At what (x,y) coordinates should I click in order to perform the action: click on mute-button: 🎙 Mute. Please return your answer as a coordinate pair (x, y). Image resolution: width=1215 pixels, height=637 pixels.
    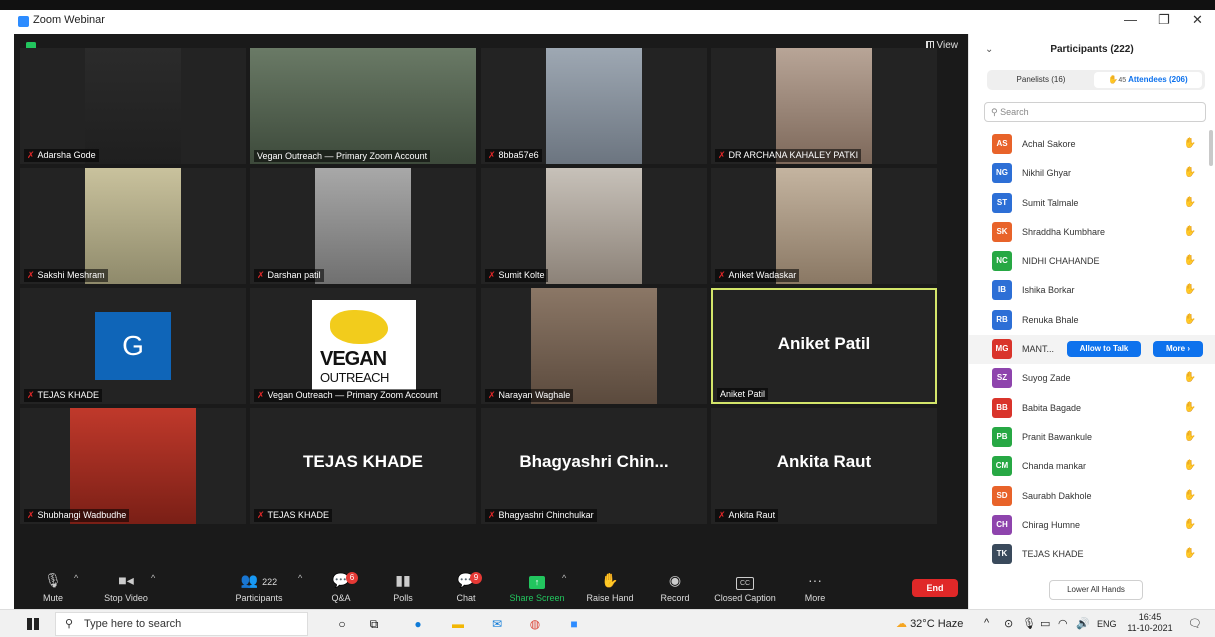
    Looking at the image, I should click on (53, 587).